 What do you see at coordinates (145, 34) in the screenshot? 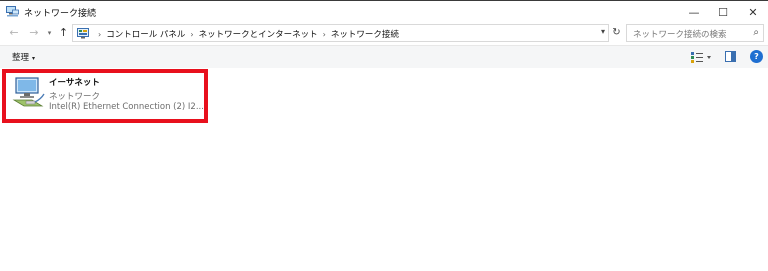
I see `breadcrumb-control-panel: コントロール パネル` at bounding box center [145, 34].